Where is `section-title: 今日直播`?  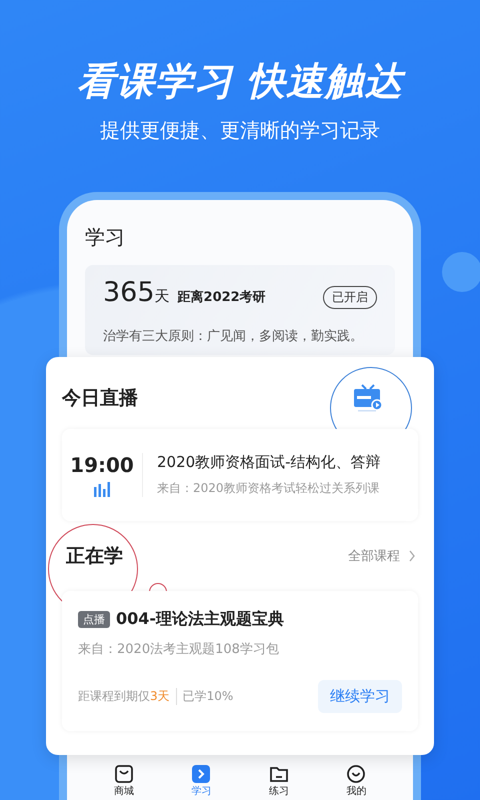 section-title: 今日直播 is located at coordinates (100, 398).